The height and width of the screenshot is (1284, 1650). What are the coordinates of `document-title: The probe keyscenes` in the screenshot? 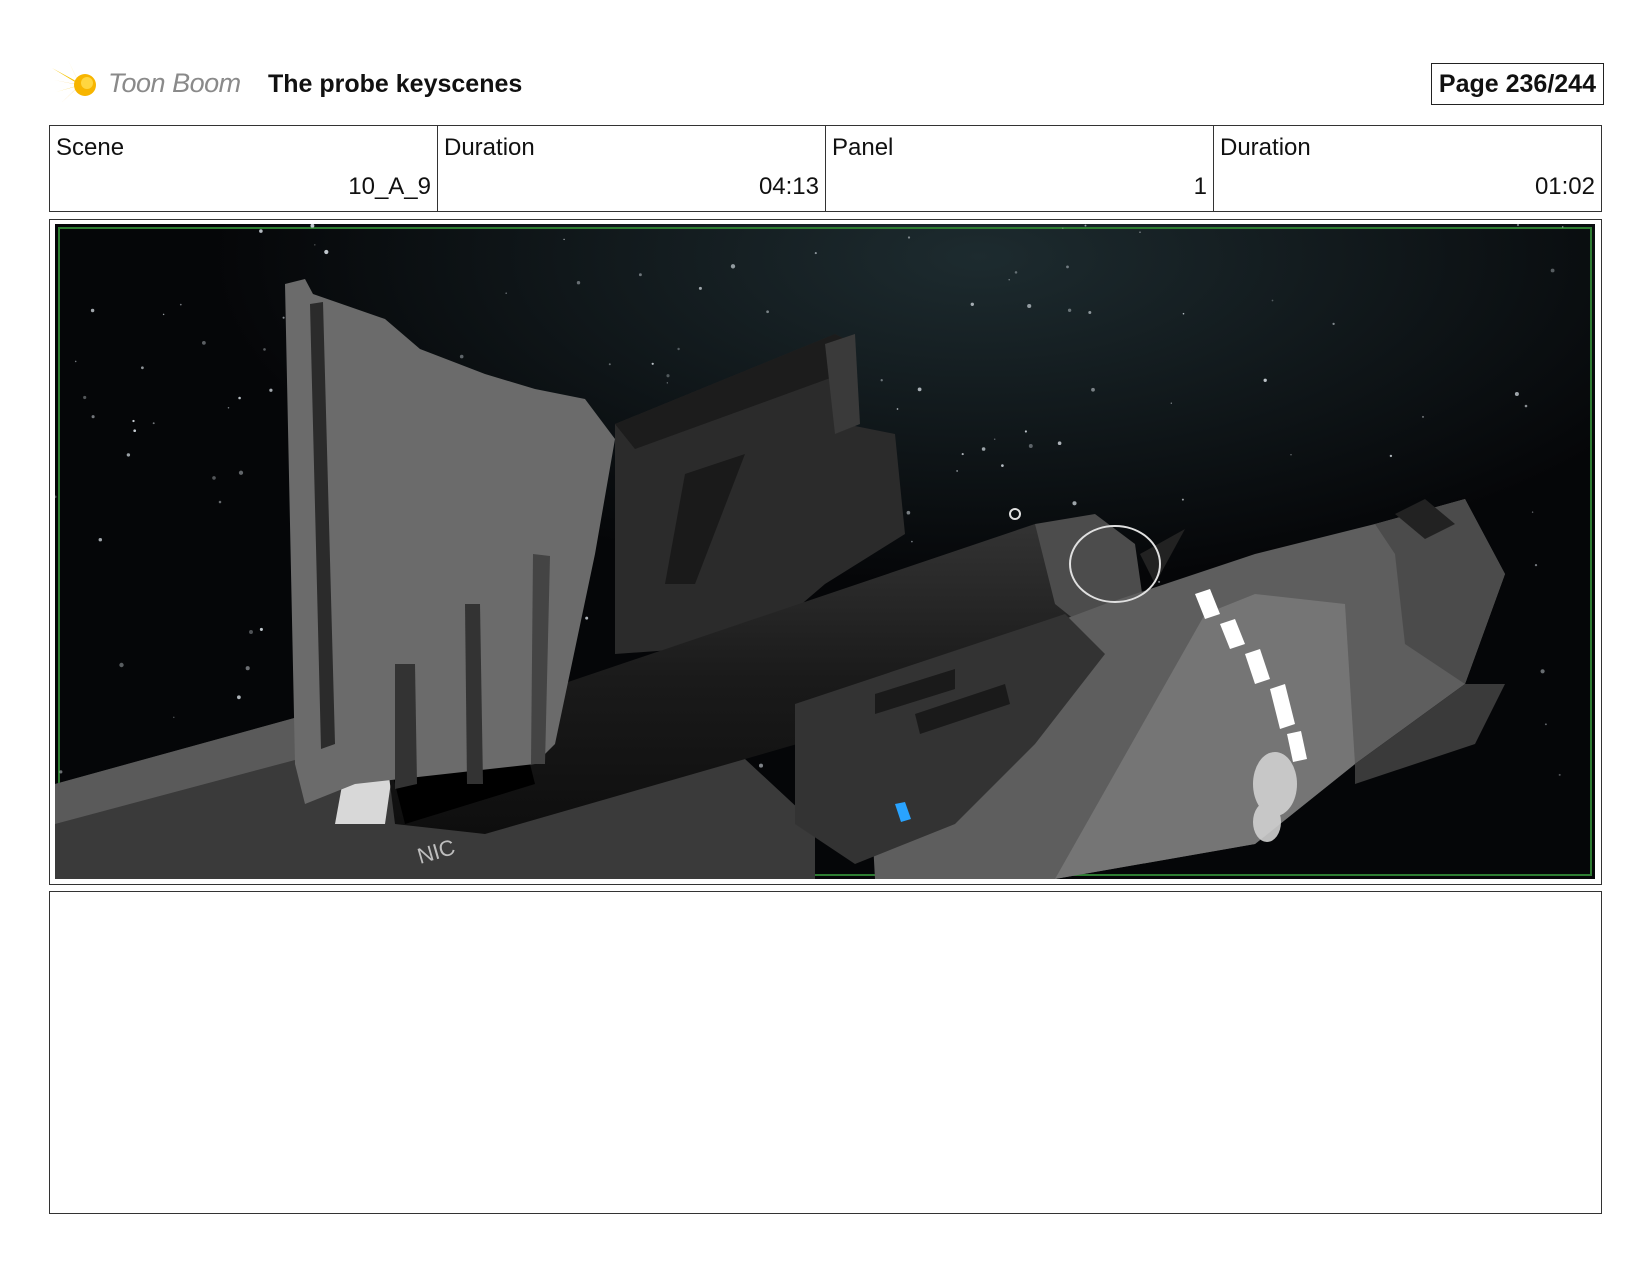 It's located at (395, 84).